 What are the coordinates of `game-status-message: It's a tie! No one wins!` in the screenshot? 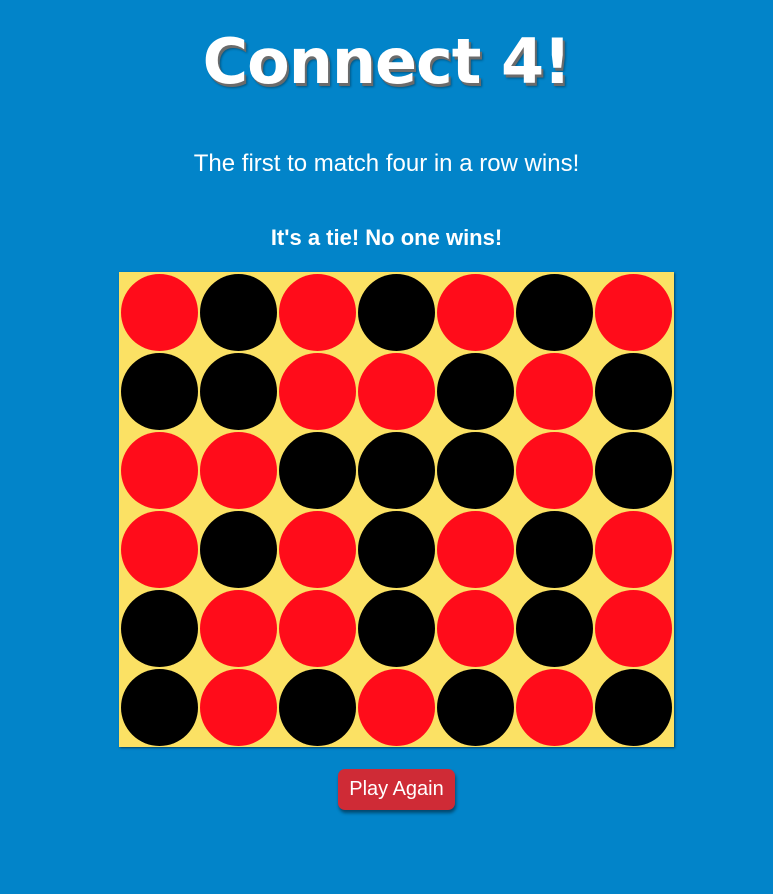 It's located at (386, 237).